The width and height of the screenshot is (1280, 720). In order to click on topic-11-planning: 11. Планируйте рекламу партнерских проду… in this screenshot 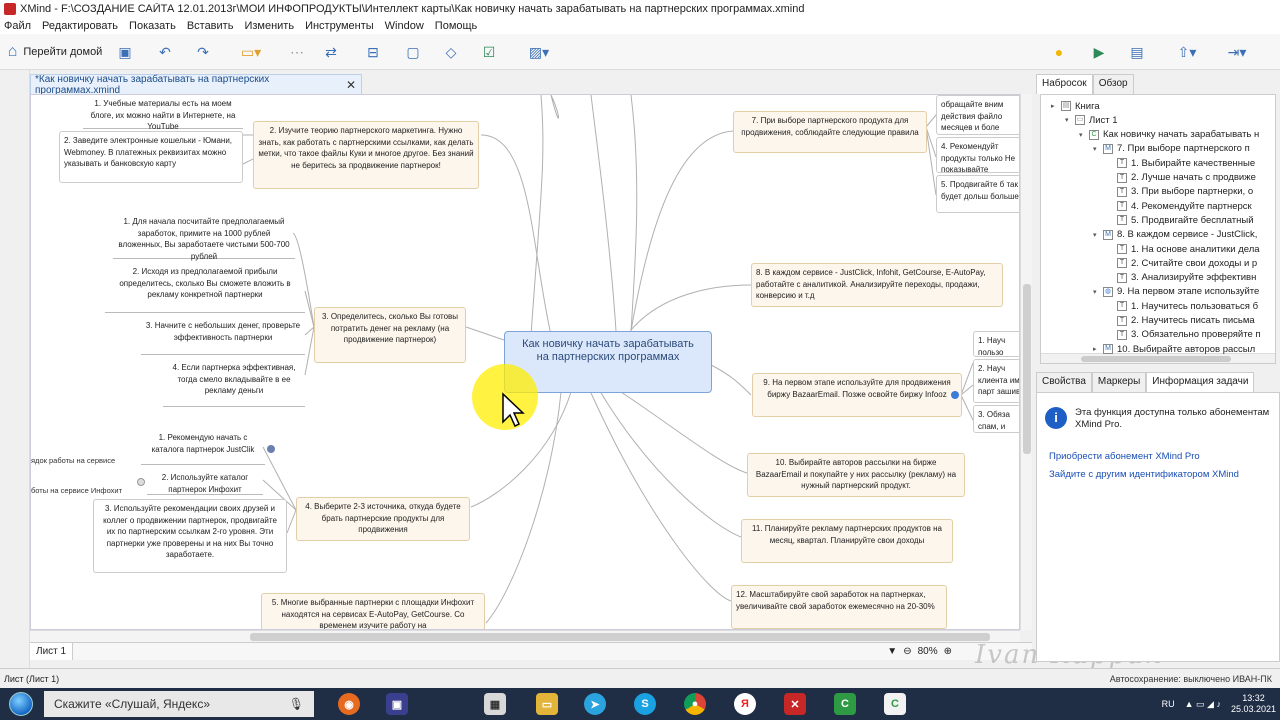, I will do `click(847, 541)`.